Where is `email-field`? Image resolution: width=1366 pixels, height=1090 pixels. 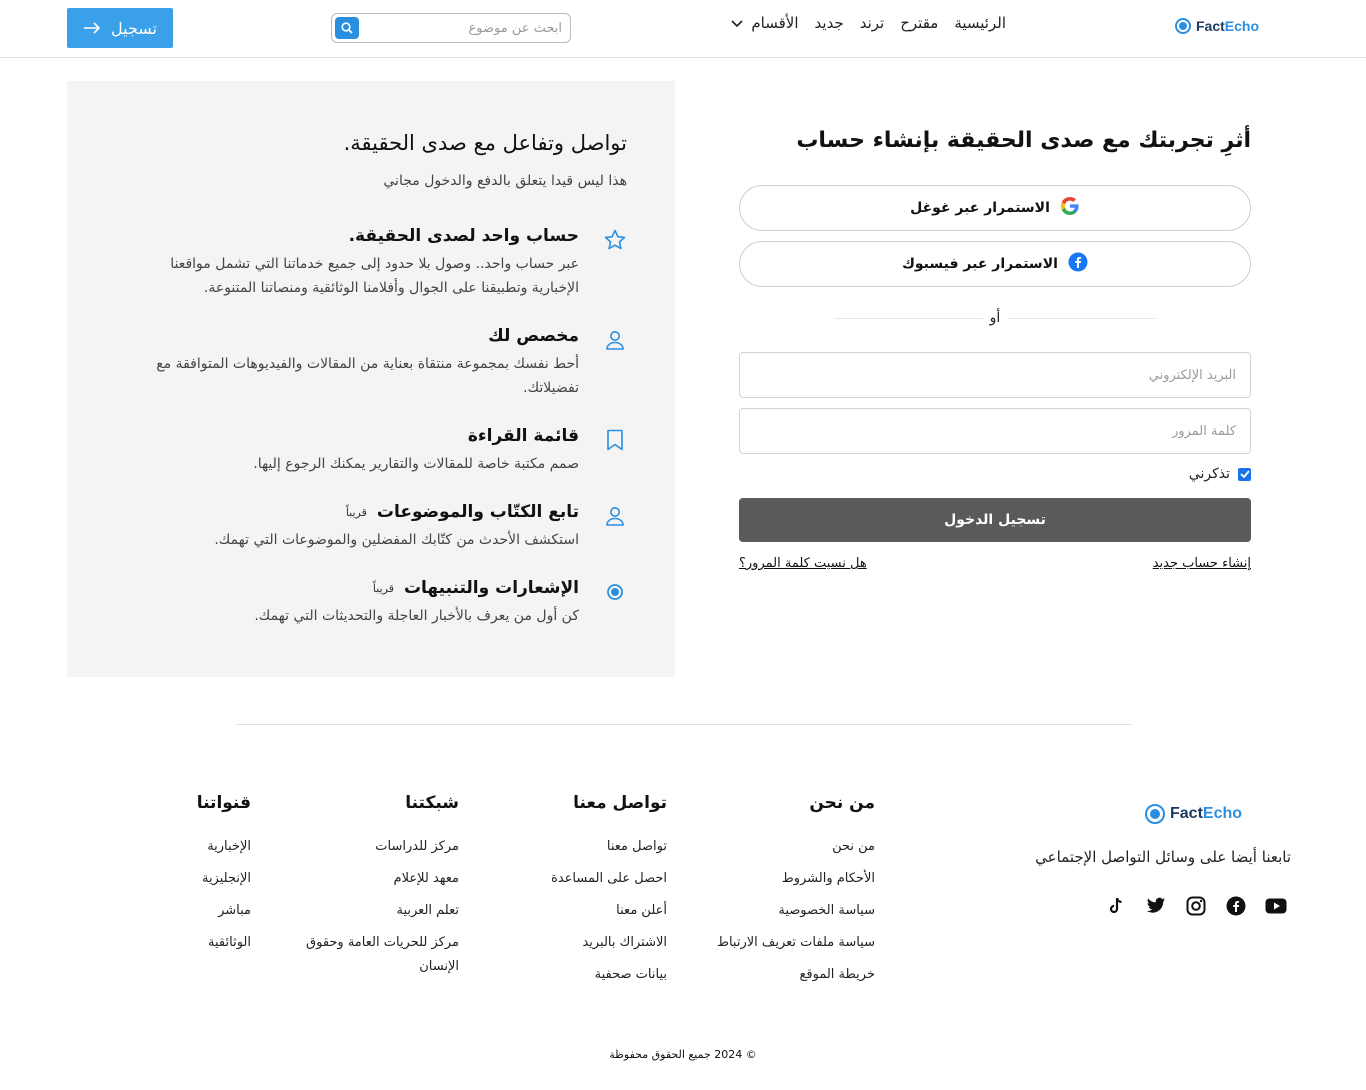 email-field is located at coordinates (995, 375).